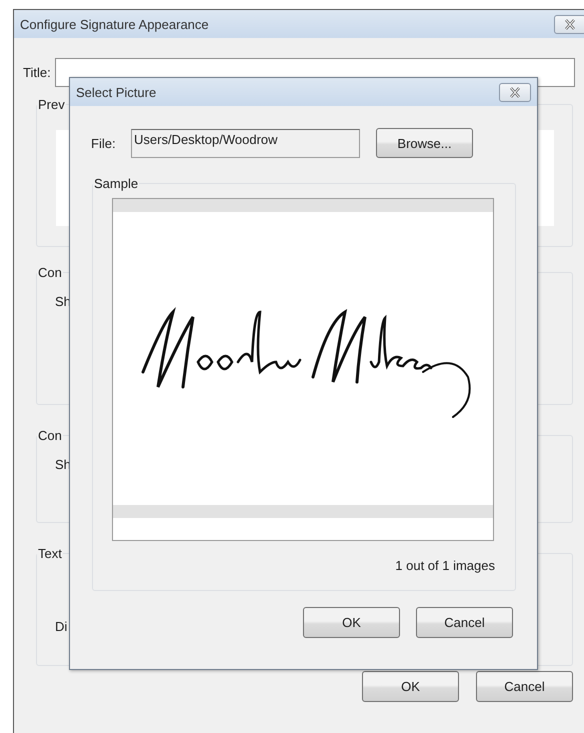  What do you see at coordinates (51, 104) in the screenshot?
I see `group-title: Prev` at bounding box center [51, 104].